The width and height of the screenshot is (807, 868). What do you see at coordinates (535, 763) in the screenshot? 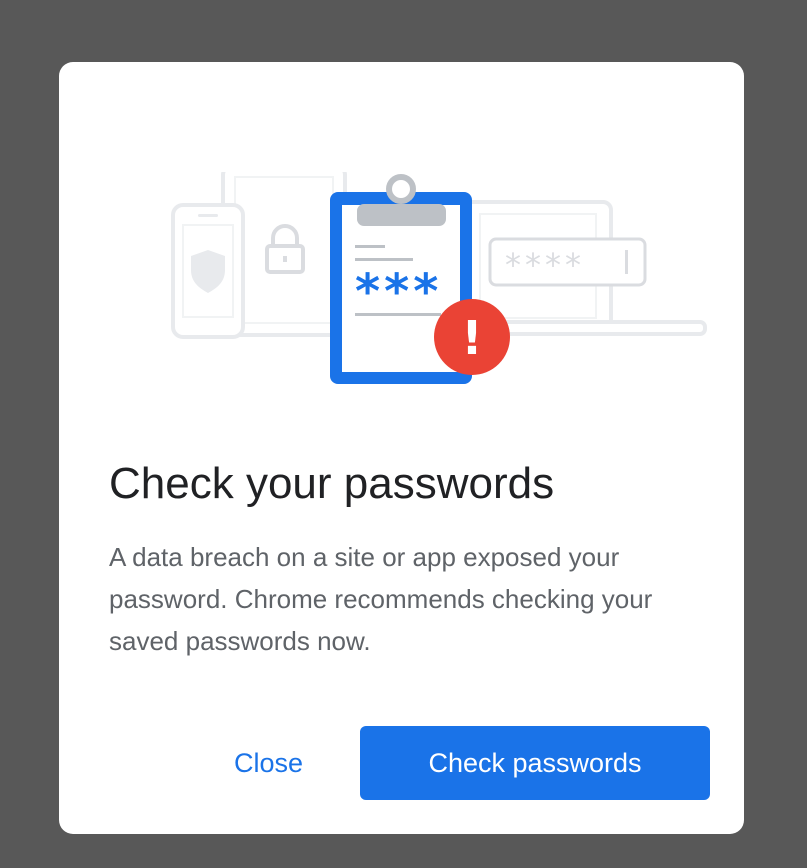
I see `check-passwords-button: Check passwords` at bounding box center [535, 763].